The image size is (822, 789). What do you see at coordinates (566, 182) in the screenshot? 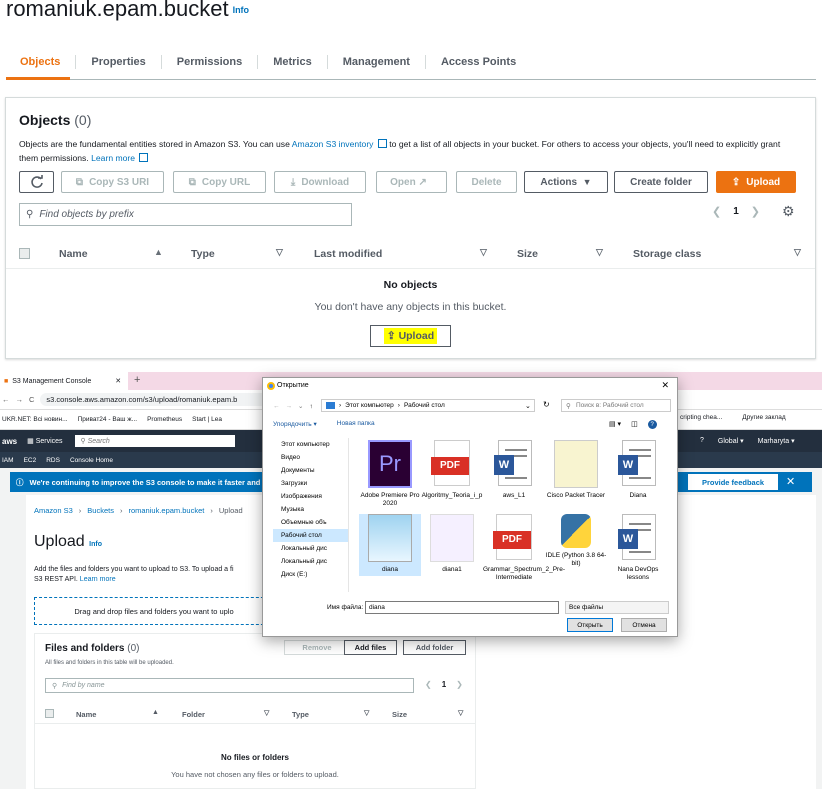
I see `actions-button: Actions ▼` at bounding box center [566, 182].